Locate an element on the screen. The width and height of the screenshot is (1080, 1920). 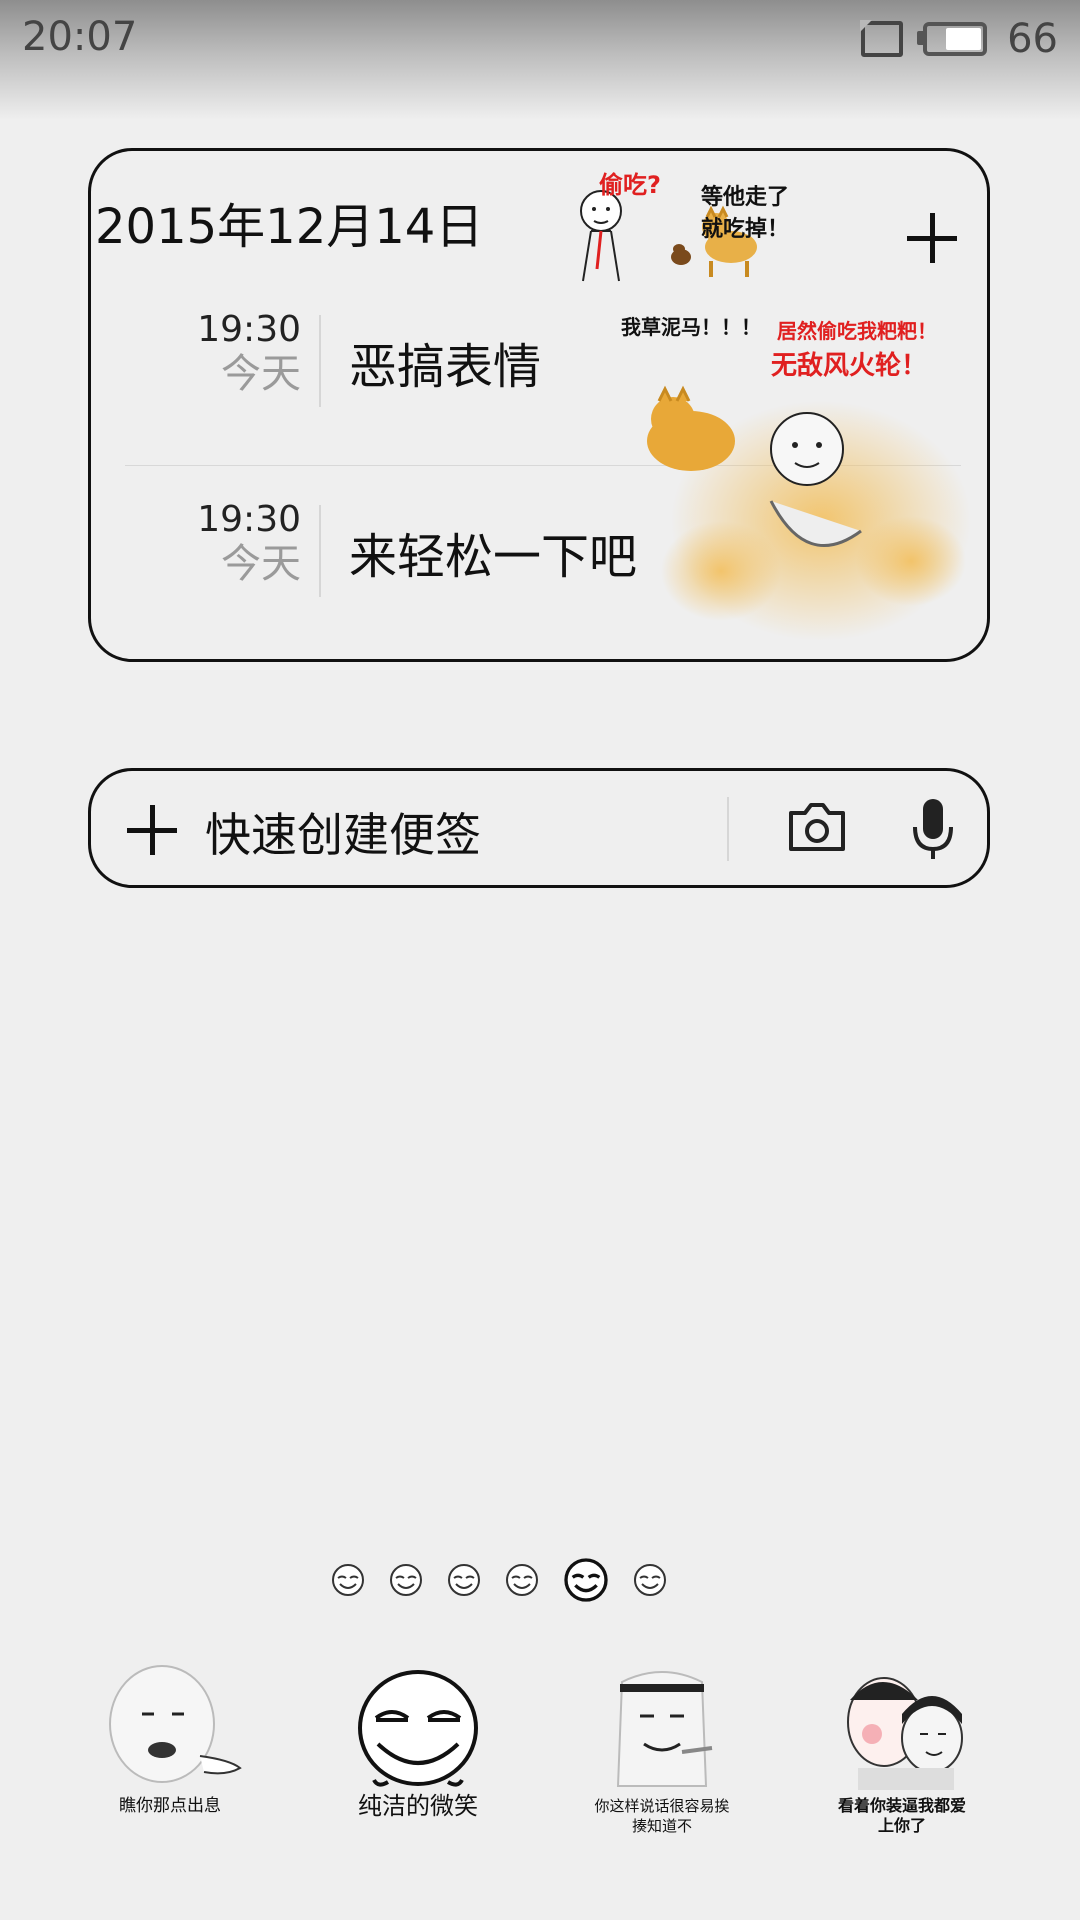
dock-app-3: 你这样说话很容易挨揍知道不 is located at coordinates (662, 1750).